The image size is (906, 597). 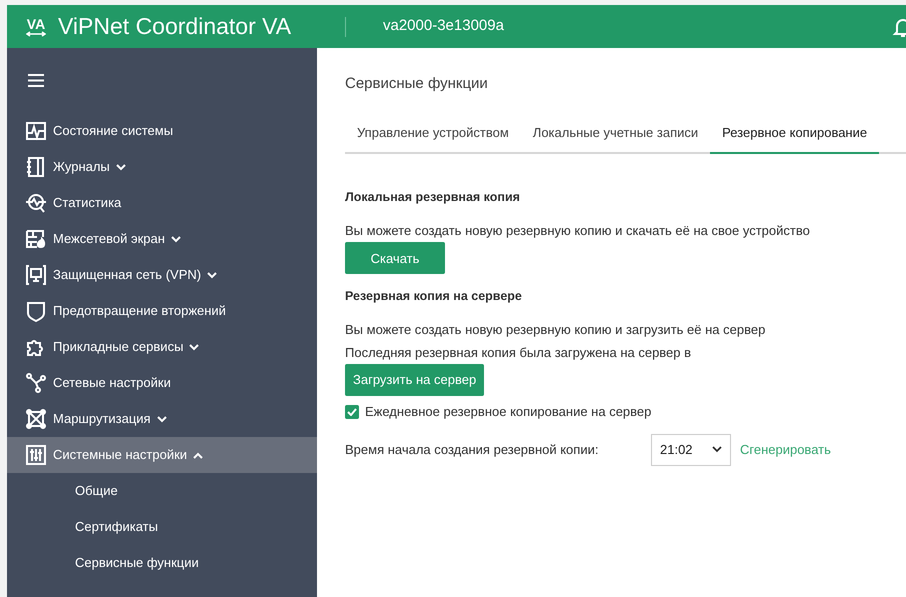 I want to click on sidebar-item: Прикладные сервисы, so click(x=162, y=347).